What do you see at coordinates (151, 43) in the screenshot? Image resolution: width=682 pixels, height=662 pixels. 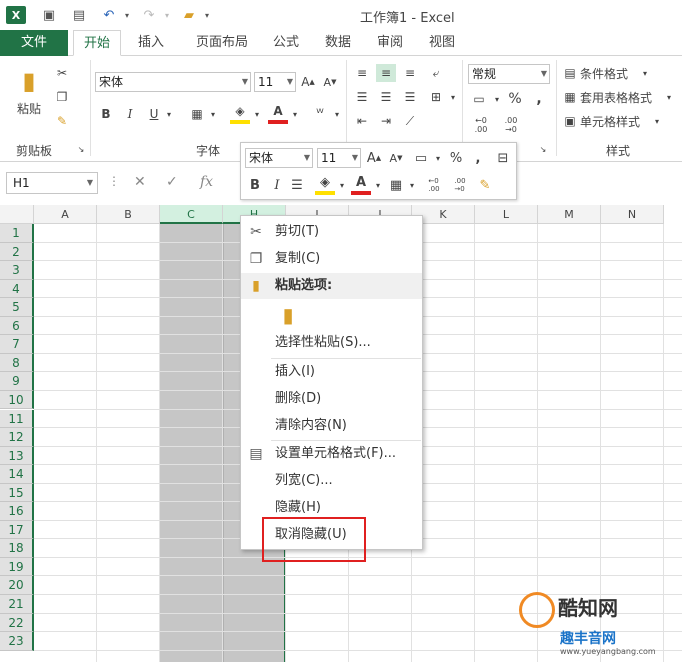 I see `tab-insert: 插入` at bounding box center [151, 43].